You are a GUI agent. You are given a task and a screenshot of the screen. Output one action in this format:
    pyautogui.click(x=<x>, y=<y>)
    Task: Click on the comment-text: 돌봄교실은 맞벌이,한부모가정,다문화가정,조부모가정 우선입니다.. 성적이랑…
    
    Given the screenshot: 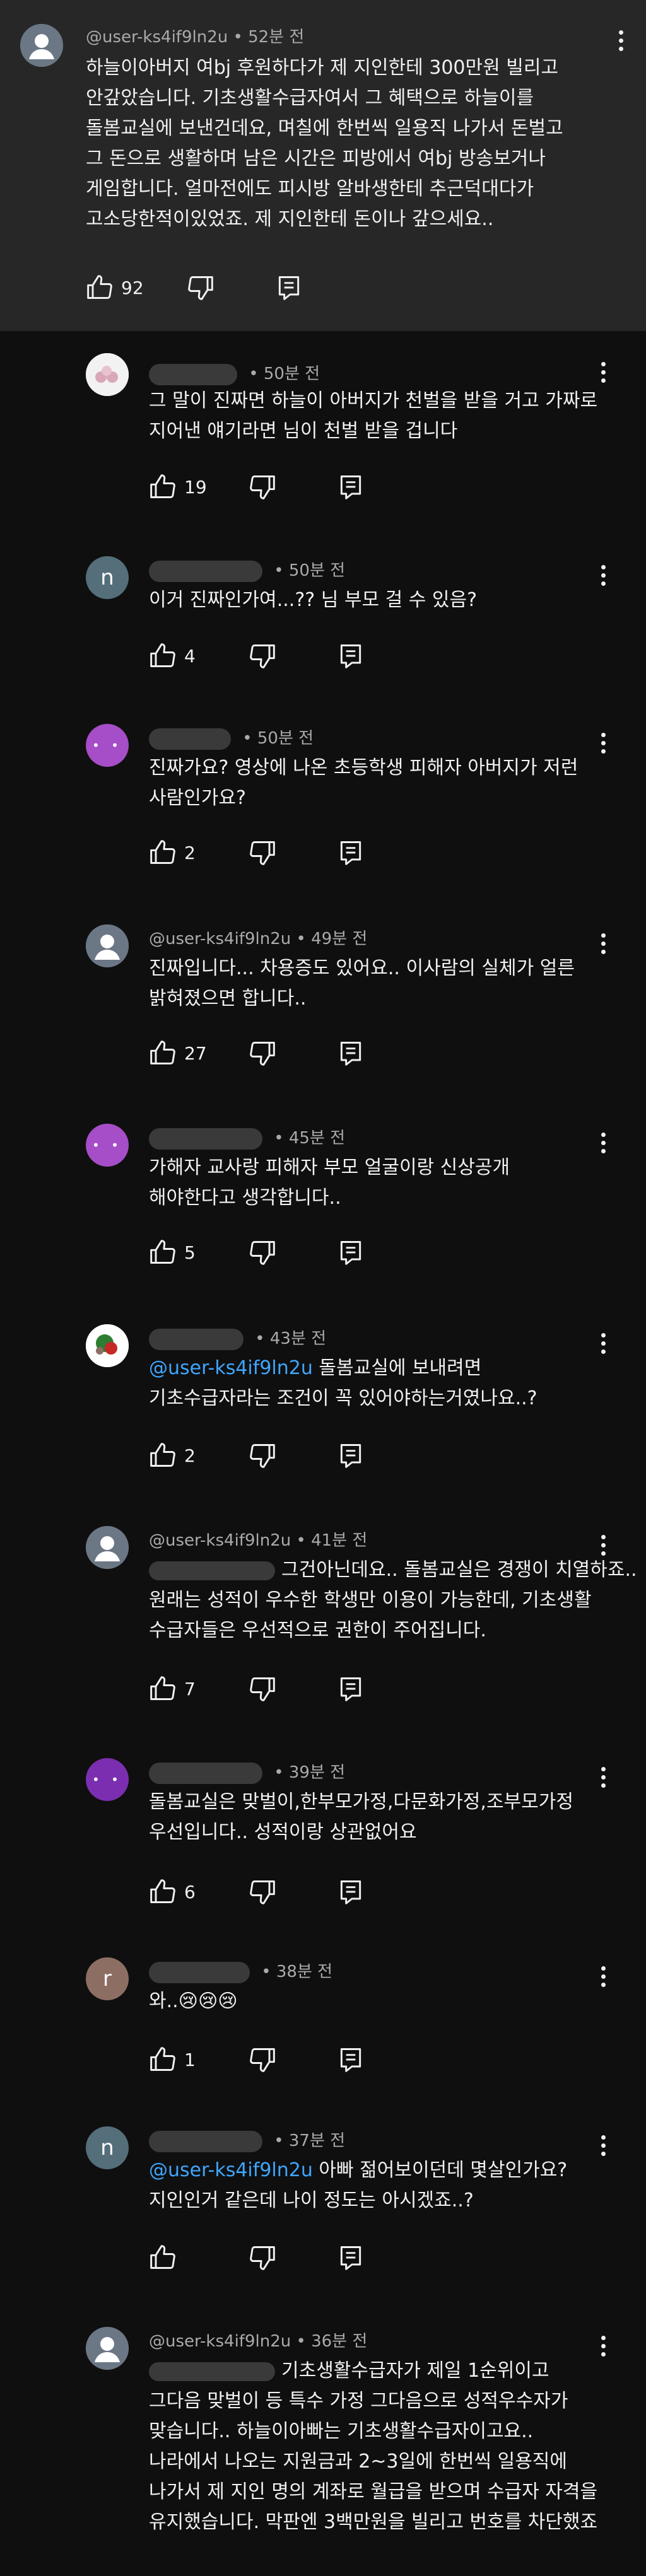 What is the action you would take?
    pyautogui.click(x=361, y=1817)
    